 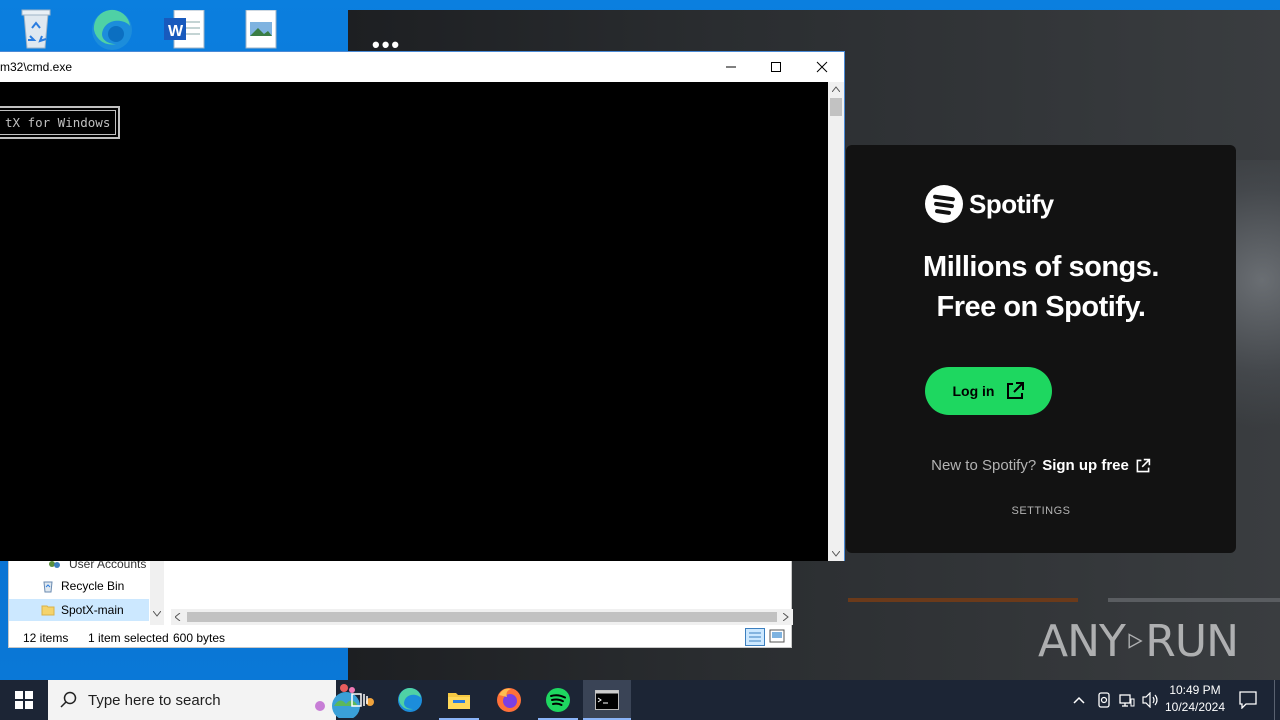 What do you see at coordinates (836, 321) in the screenshot?
I see `cmd-vertical-scrollbar` at bounding box center [836, 321].